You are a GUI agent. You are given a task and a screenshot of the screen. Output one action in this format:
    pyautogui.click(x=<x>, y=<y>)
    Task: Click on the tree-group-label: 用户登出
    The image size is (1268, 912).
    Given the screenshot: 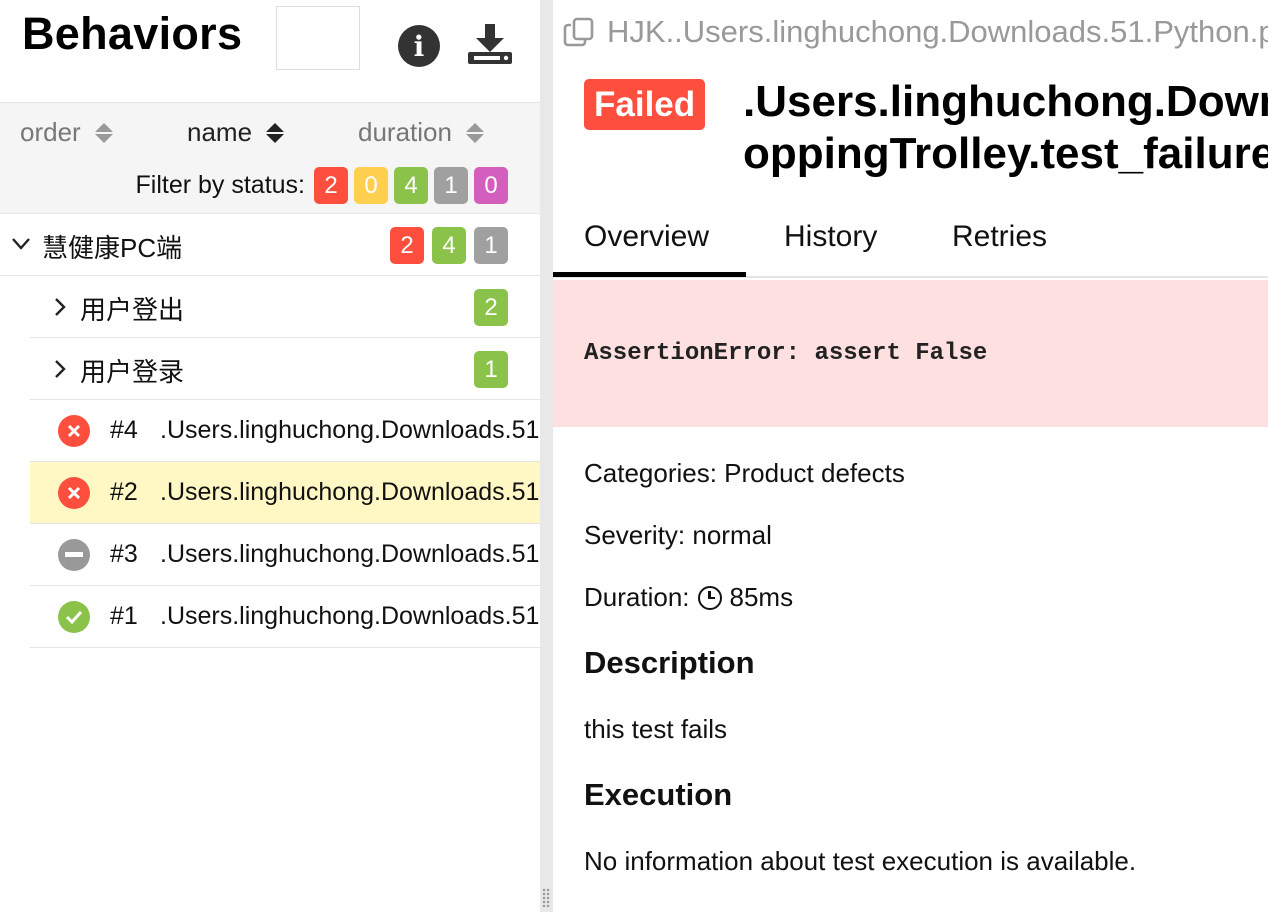 What is the action you would take?
    pyautogui.click(x=132, y=310)
    